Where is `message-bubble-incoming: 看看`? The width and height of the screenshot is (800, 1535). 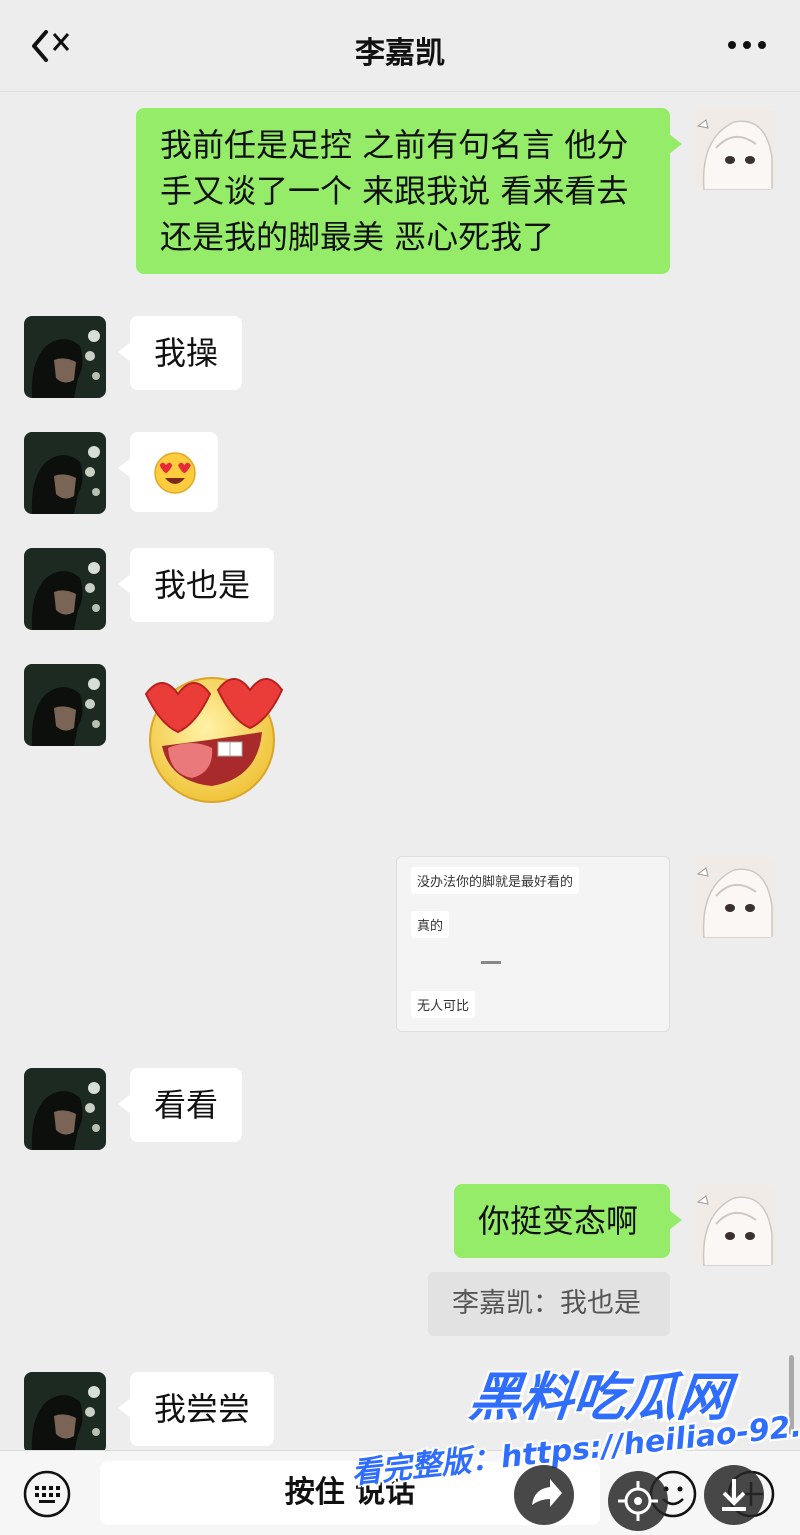 message-bubble-incoming: 看看 is located at coordinates (180, 1105).